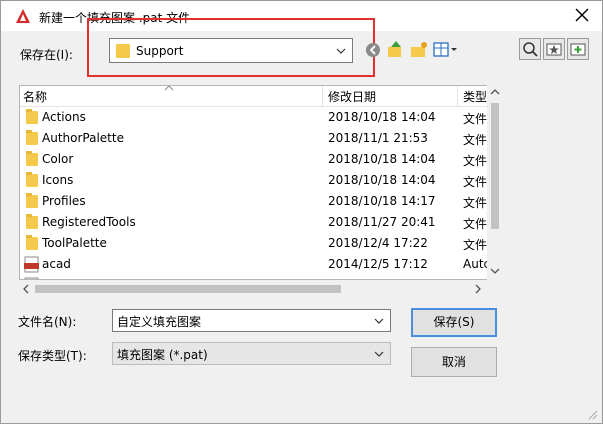 The height and width of the screenshot is (424, 603). I want to click on file-name: AuthorPalette, so click(83, 138).